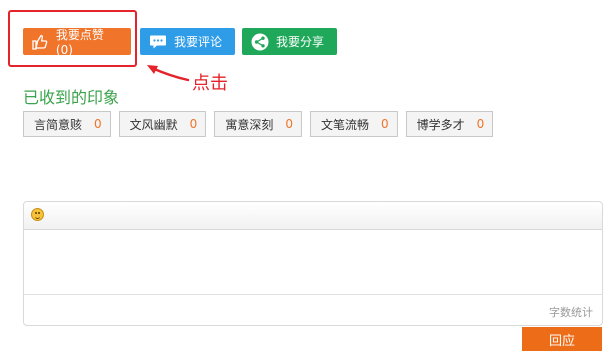  I want to click on impression-tag: 寓意深刻 0, so click(258, 124).